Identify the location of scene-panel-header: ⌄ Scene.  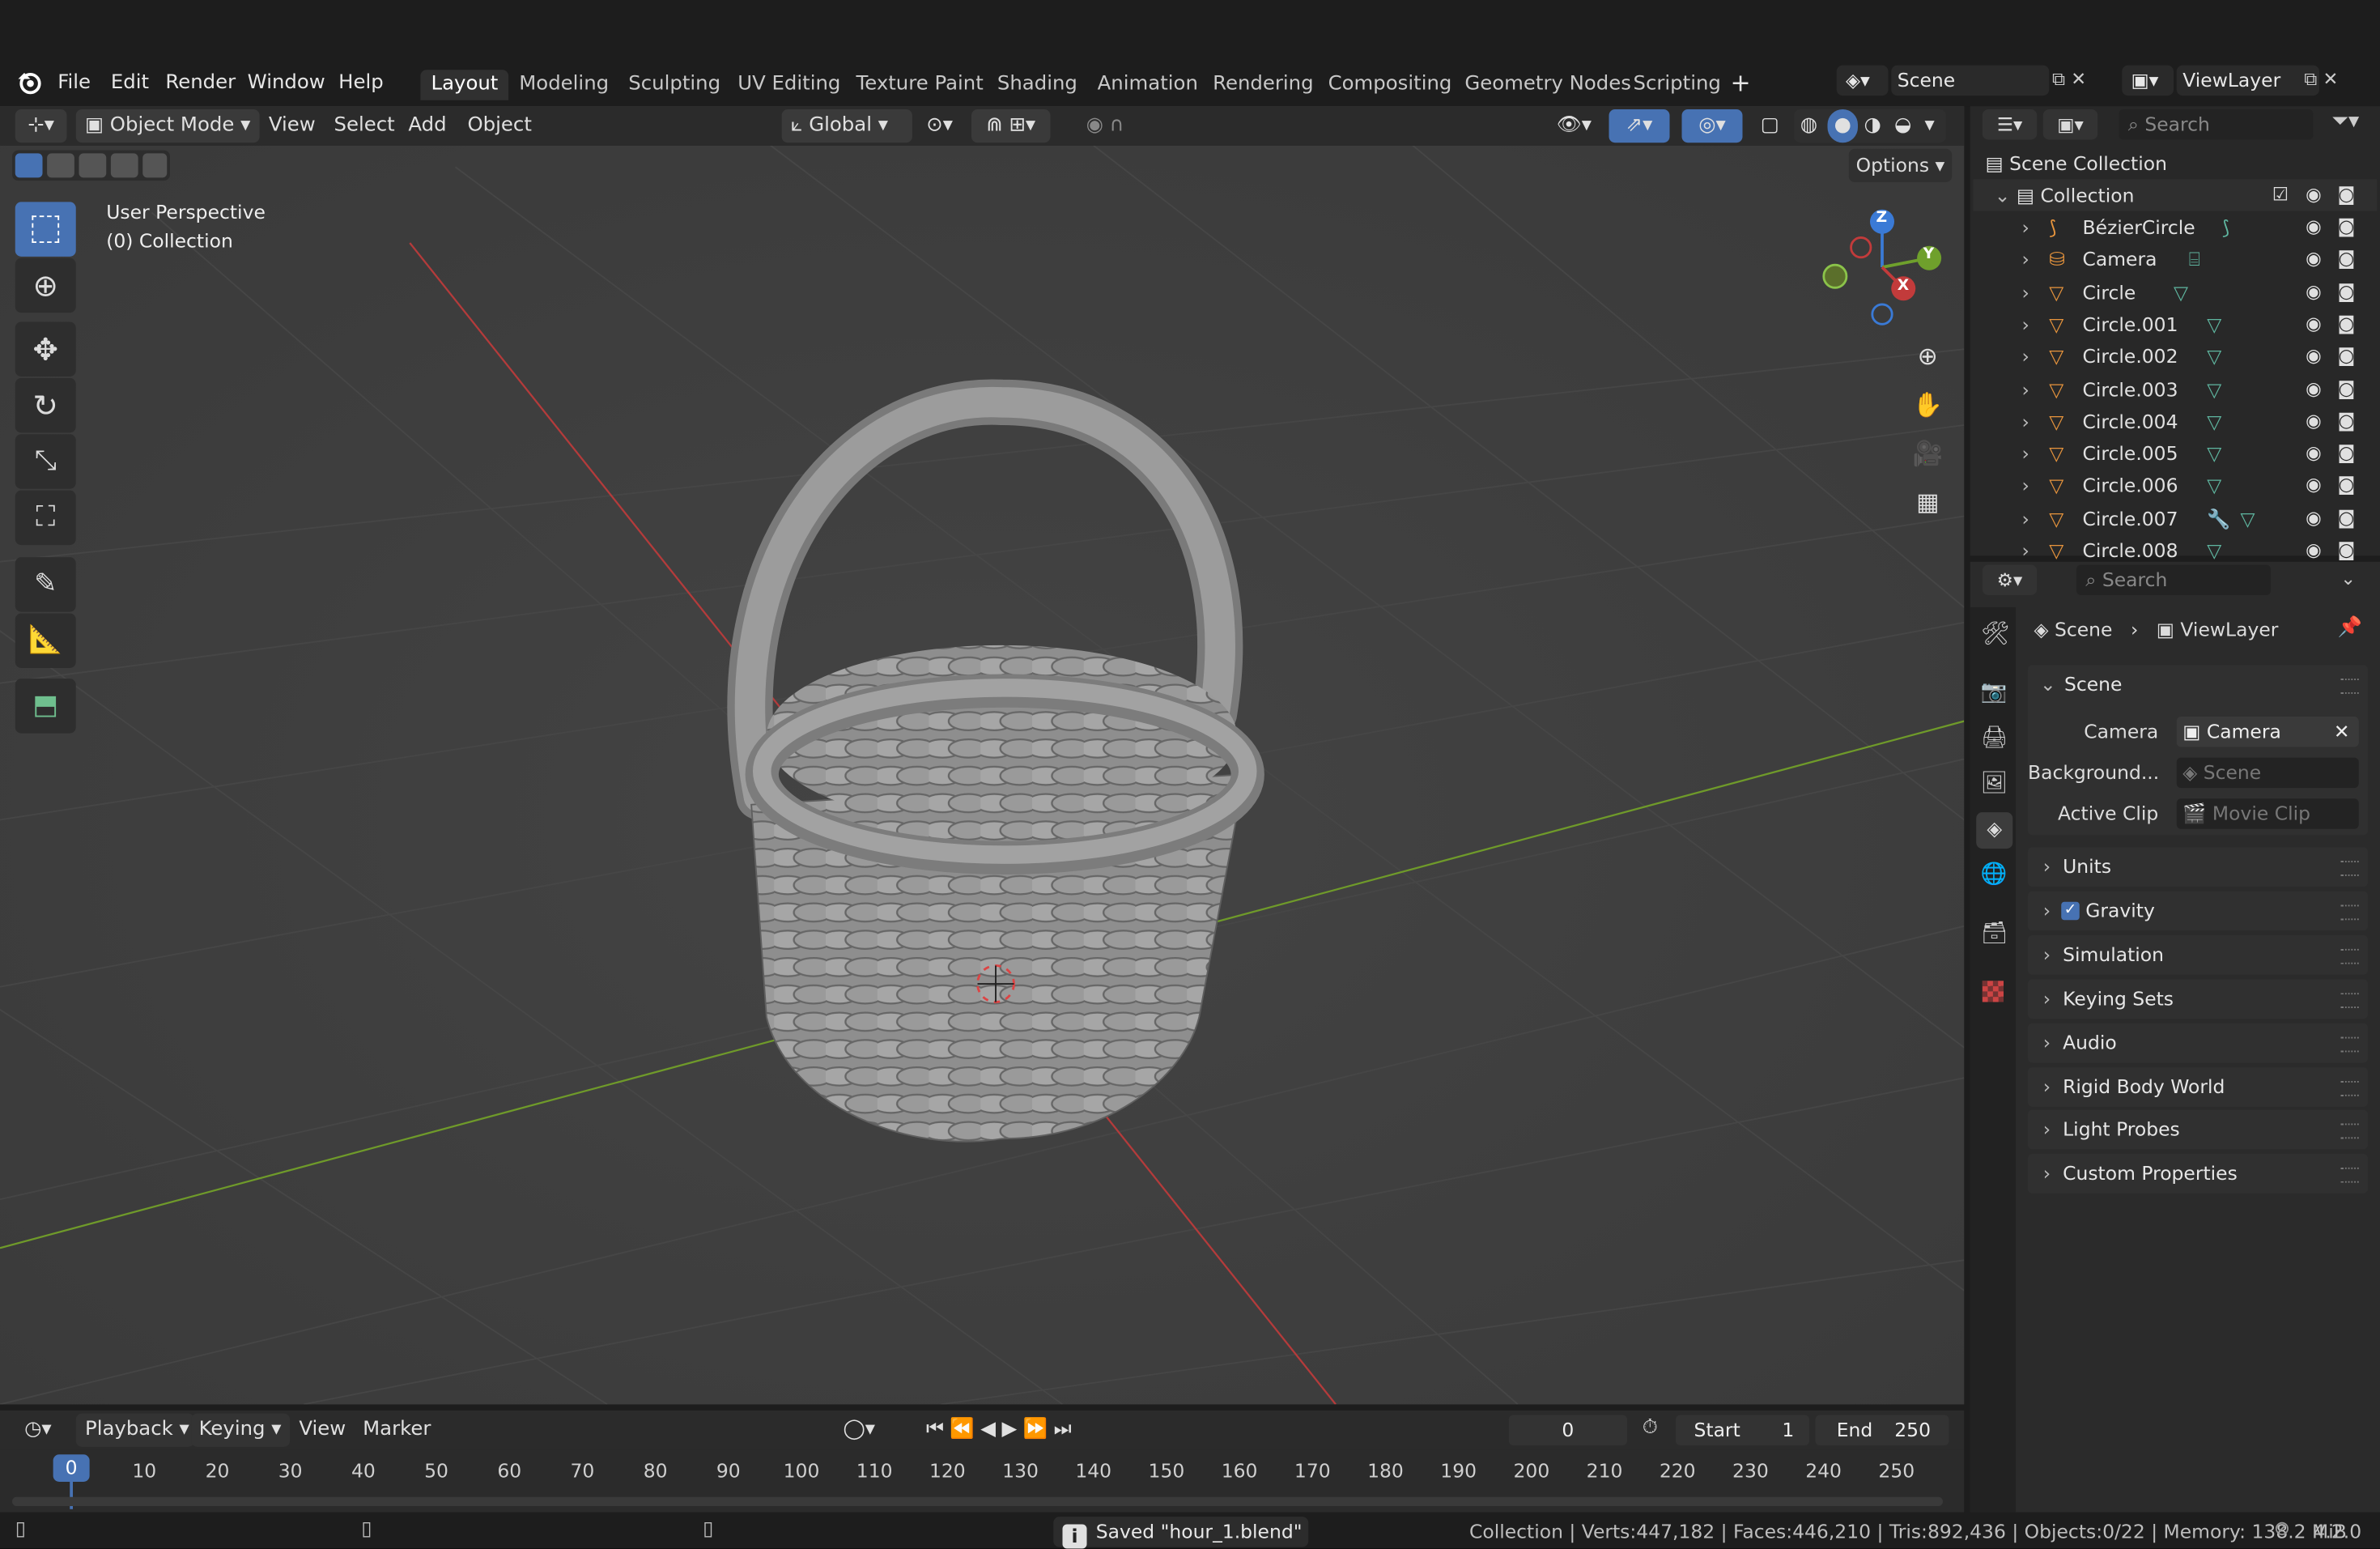
(2081, 684).